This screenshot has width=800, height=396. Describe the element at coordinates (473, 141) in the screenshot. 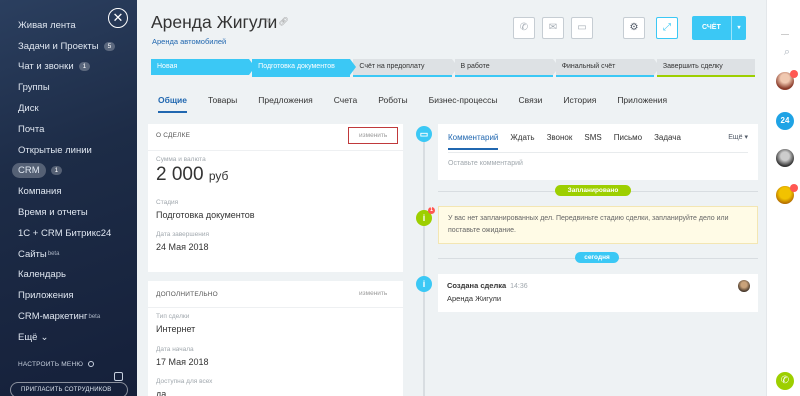

I see `activity-tab: Комментарий` at that location.